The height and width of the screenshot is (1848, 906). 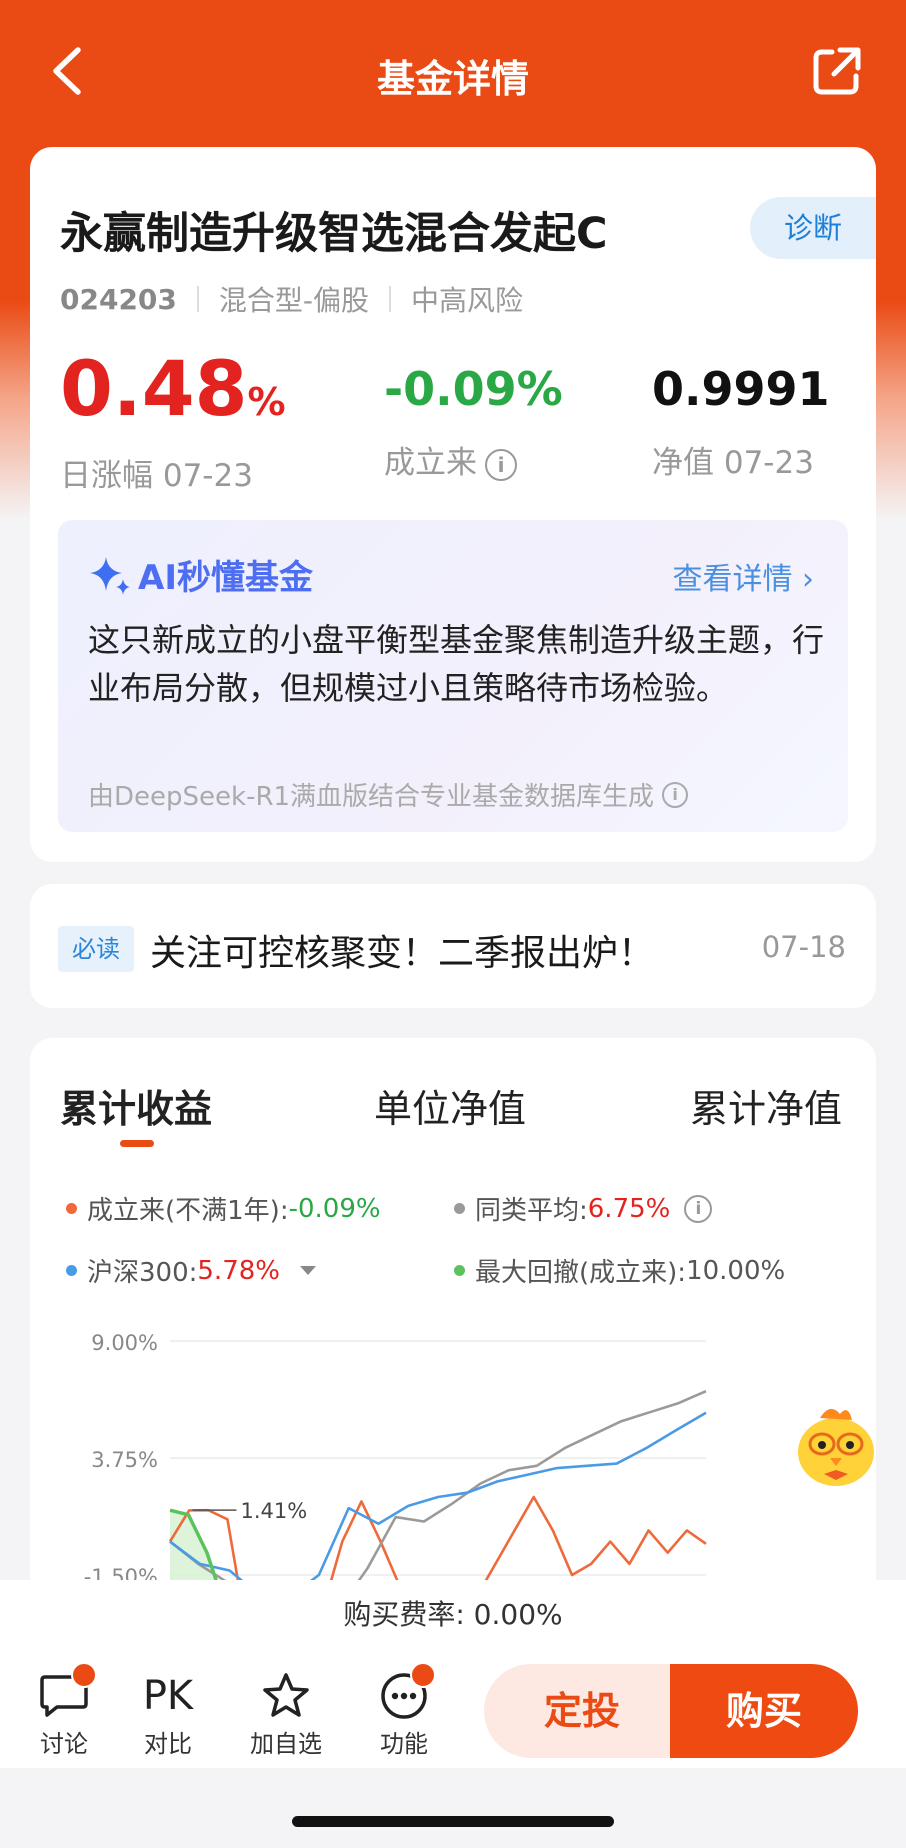 I want to click on nav-stat: 0.9991 净值 07-23, so click(x=741, y=414).